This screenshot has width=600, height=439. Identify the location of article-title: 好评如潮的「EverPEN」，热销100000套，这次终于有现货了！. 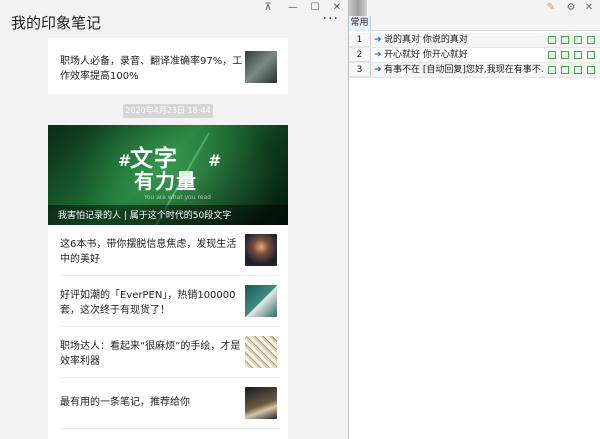
(152, 303).